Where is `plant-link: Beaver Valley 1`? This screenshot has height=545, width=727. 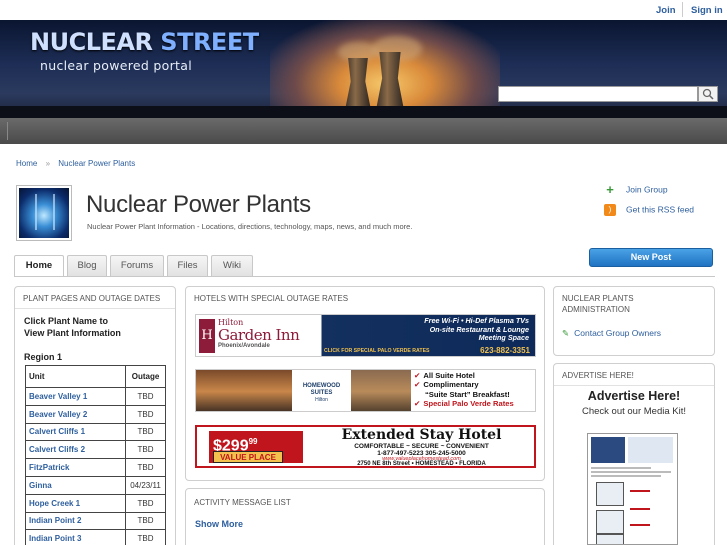
plant-link: Beaver Valley 1 is located at coordinates (75, 396).